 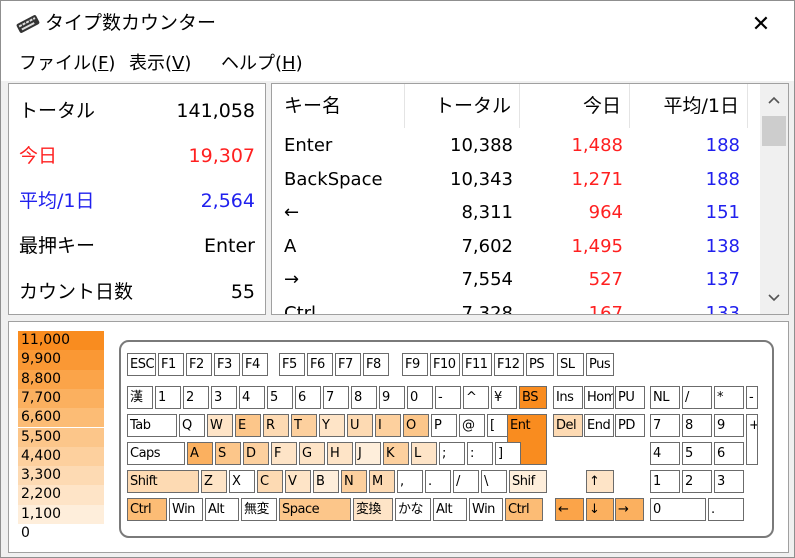 What do you see at coordinates (774, 100) in the screenshot?
I see `scroll-up-button` at bounding box center [774, 100].